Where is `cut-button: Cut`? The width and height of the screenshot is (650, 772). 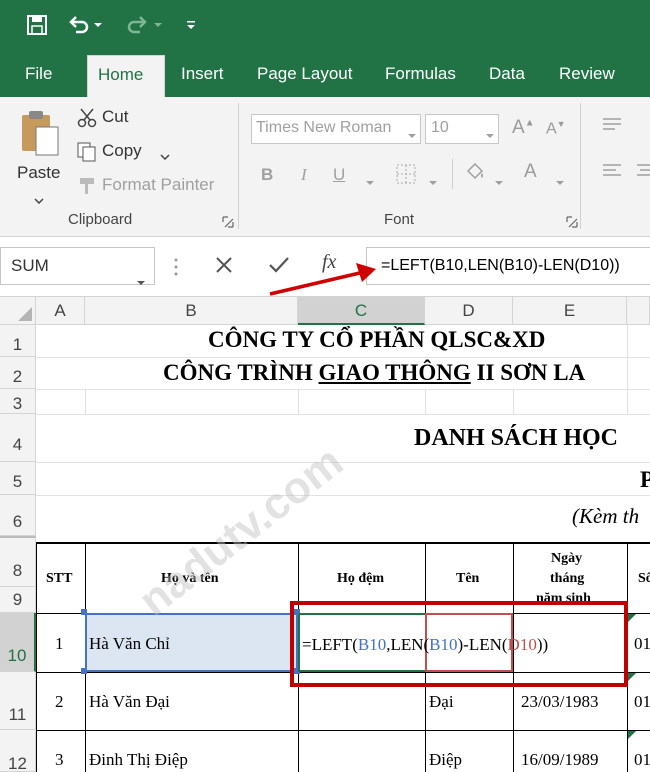
cut-button: Cut is located at coordinates (119, 118).